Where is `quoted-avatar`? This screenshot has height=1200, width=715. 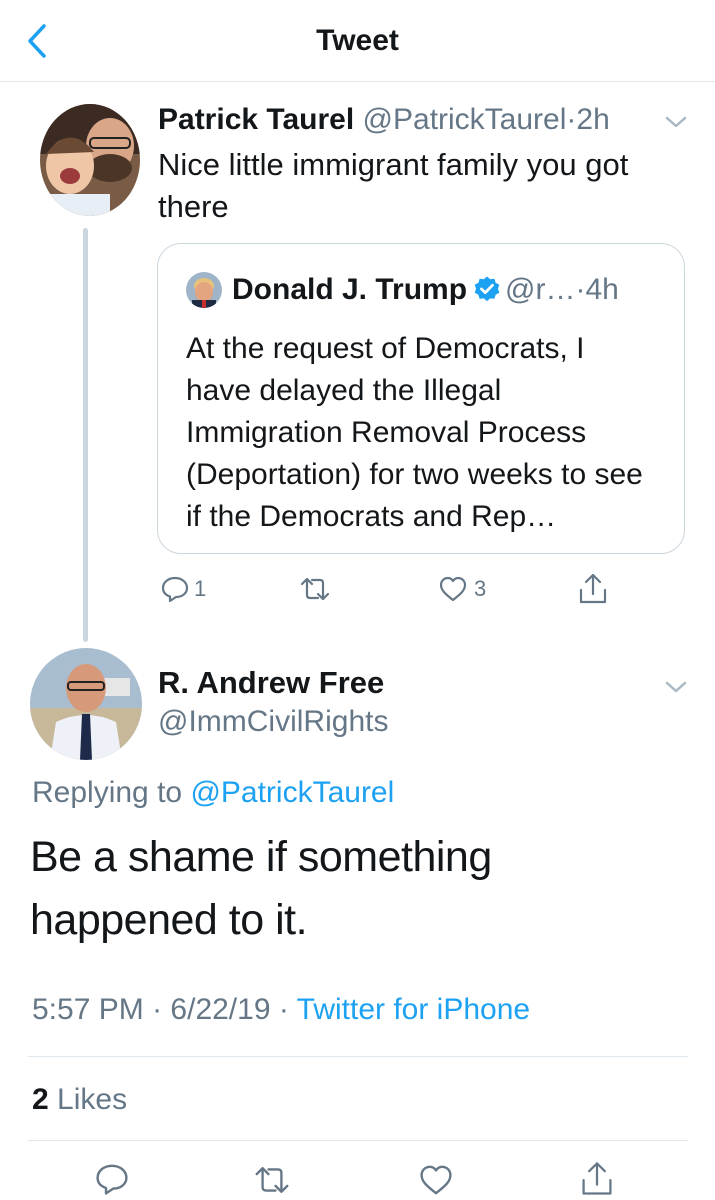 quoted-avatar is located at coordinates (204, 290).